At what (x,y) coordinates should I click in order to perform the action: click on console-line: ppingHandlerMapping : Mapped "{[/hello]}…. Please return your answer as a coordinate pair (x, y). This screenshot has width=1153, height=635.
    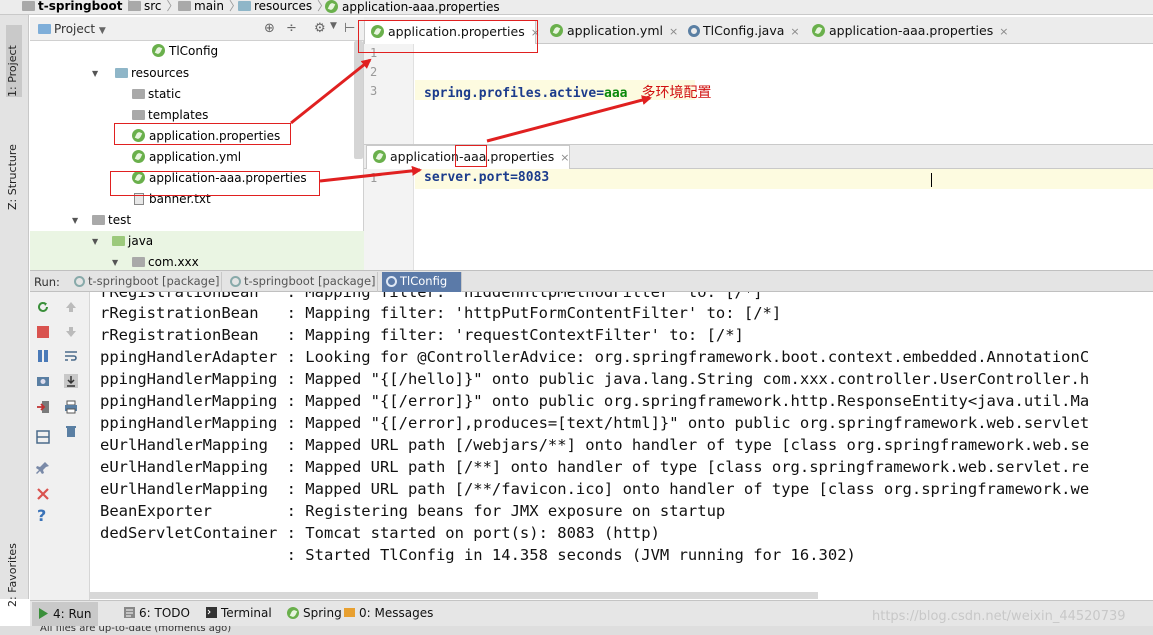
    Looking at the image, I should click on (595, 379).